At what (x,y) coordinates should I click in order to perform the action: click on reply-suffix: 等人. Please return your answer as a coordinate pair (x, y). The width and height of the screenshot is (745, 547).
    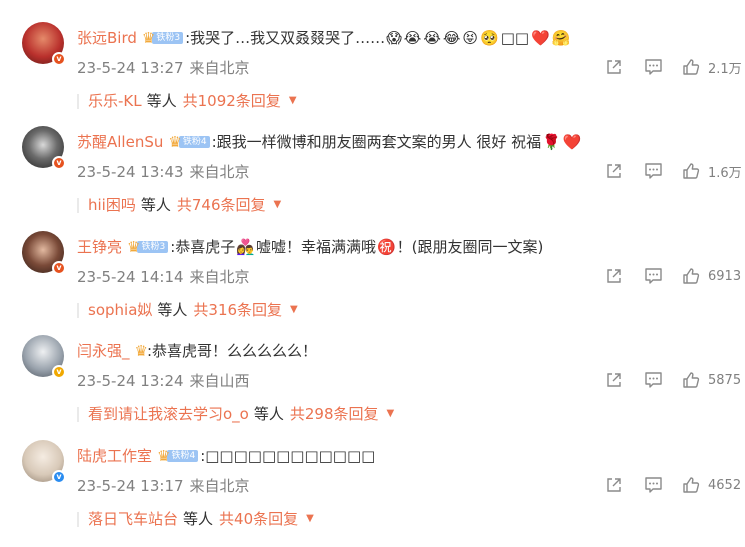
    Looking at the image, I should click on (198, 519).